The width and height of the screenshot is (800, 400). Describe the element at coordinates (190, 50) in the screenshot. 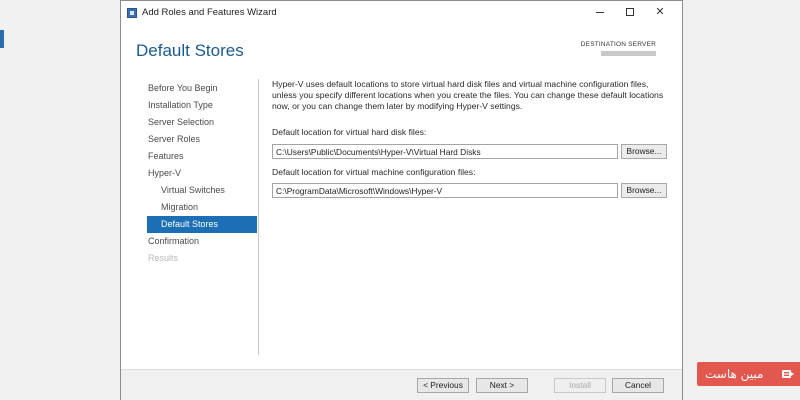

I see `page-title: Default Stores` at that location.